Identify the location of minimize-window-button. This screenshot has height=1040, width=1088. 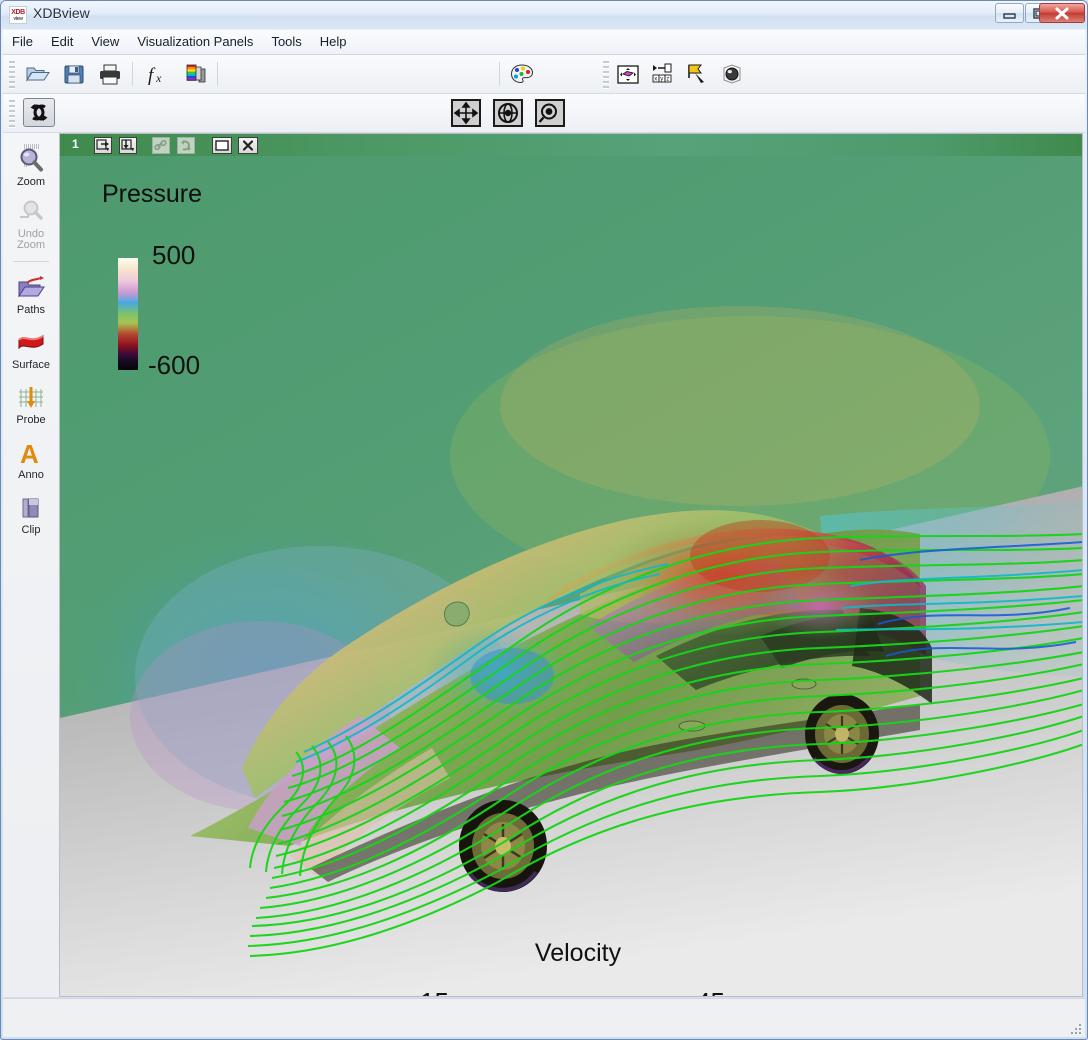
(1009, 13).